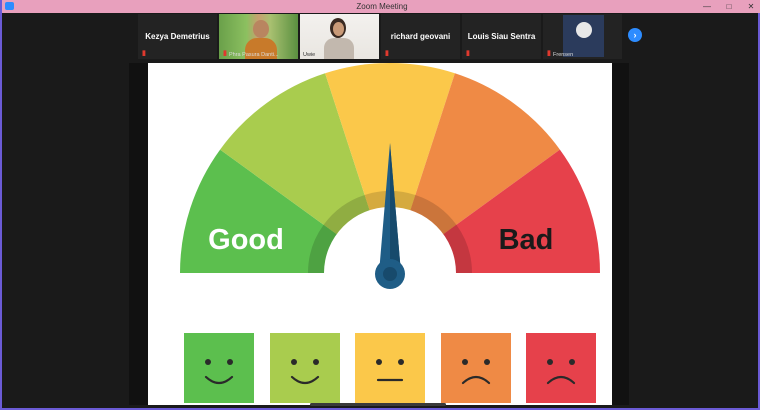 The width and height of the screenshot is (760, 410). What do you see at coordinates (635, 35) in the screenshot?
I see `chevron-right-icon: ›` at bounding box center [635, 35].